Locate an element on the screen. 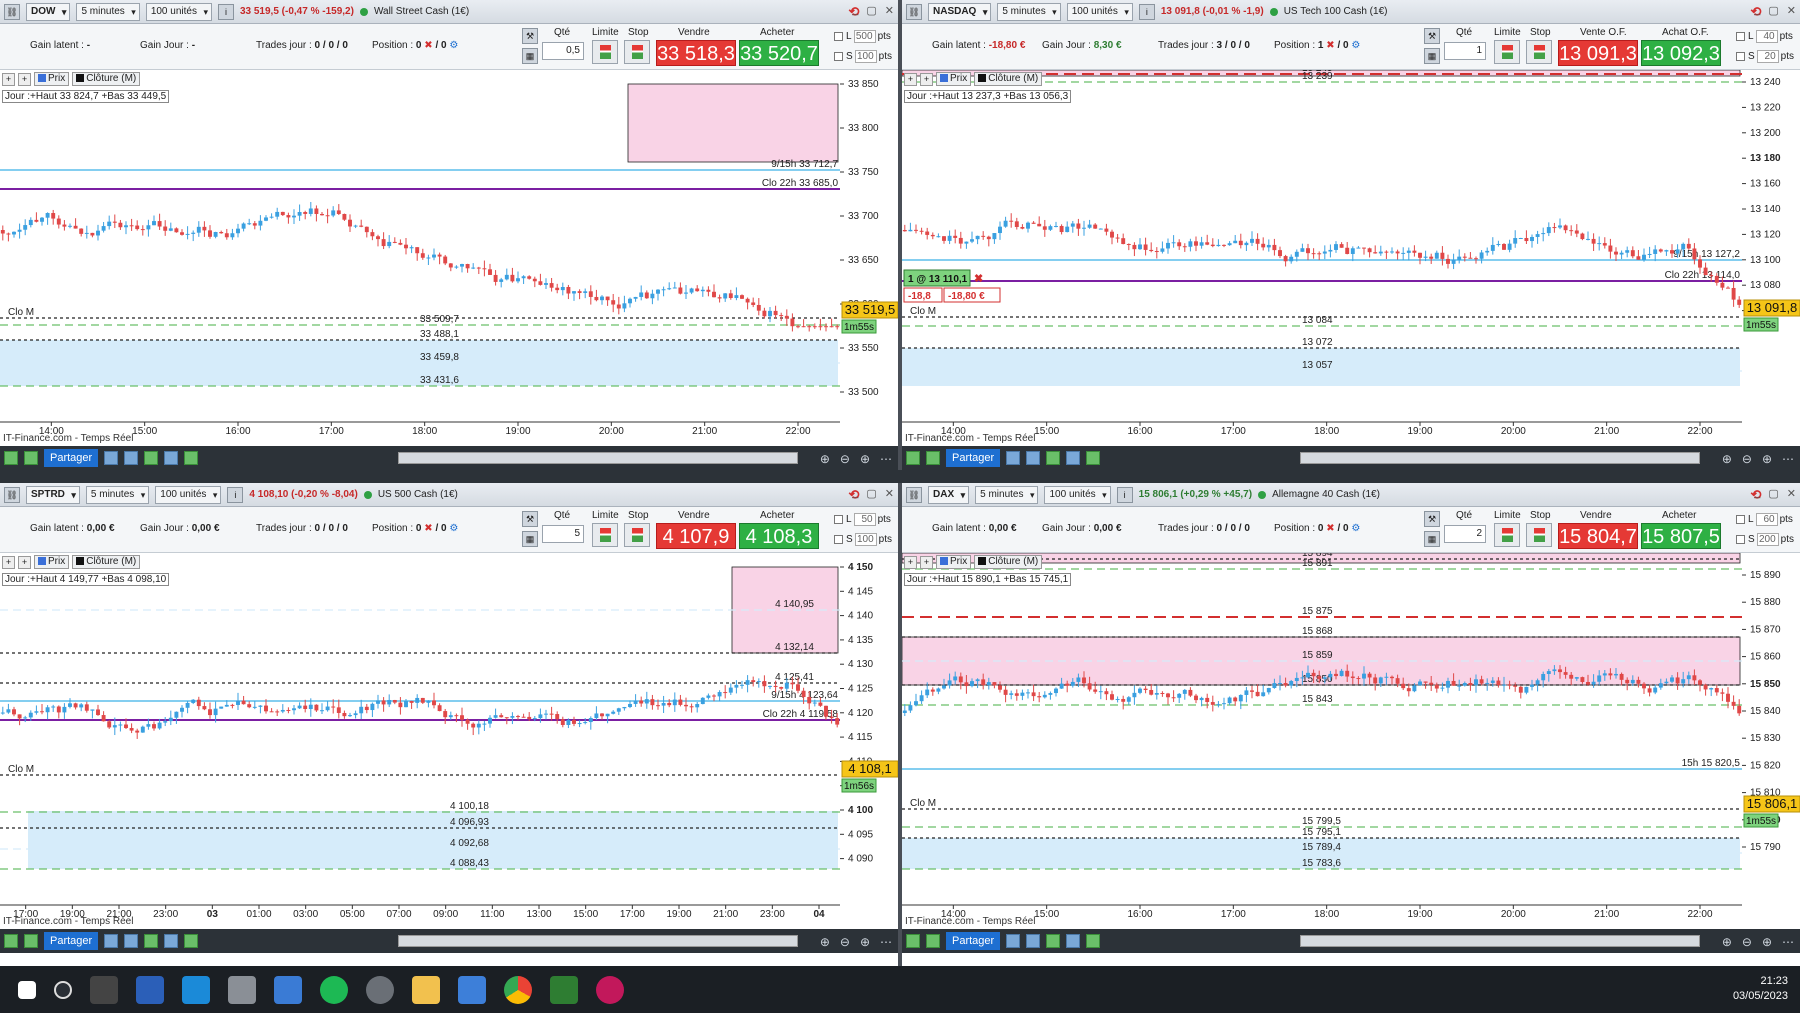  limit-checkbox is located at coordinates (838, 36).